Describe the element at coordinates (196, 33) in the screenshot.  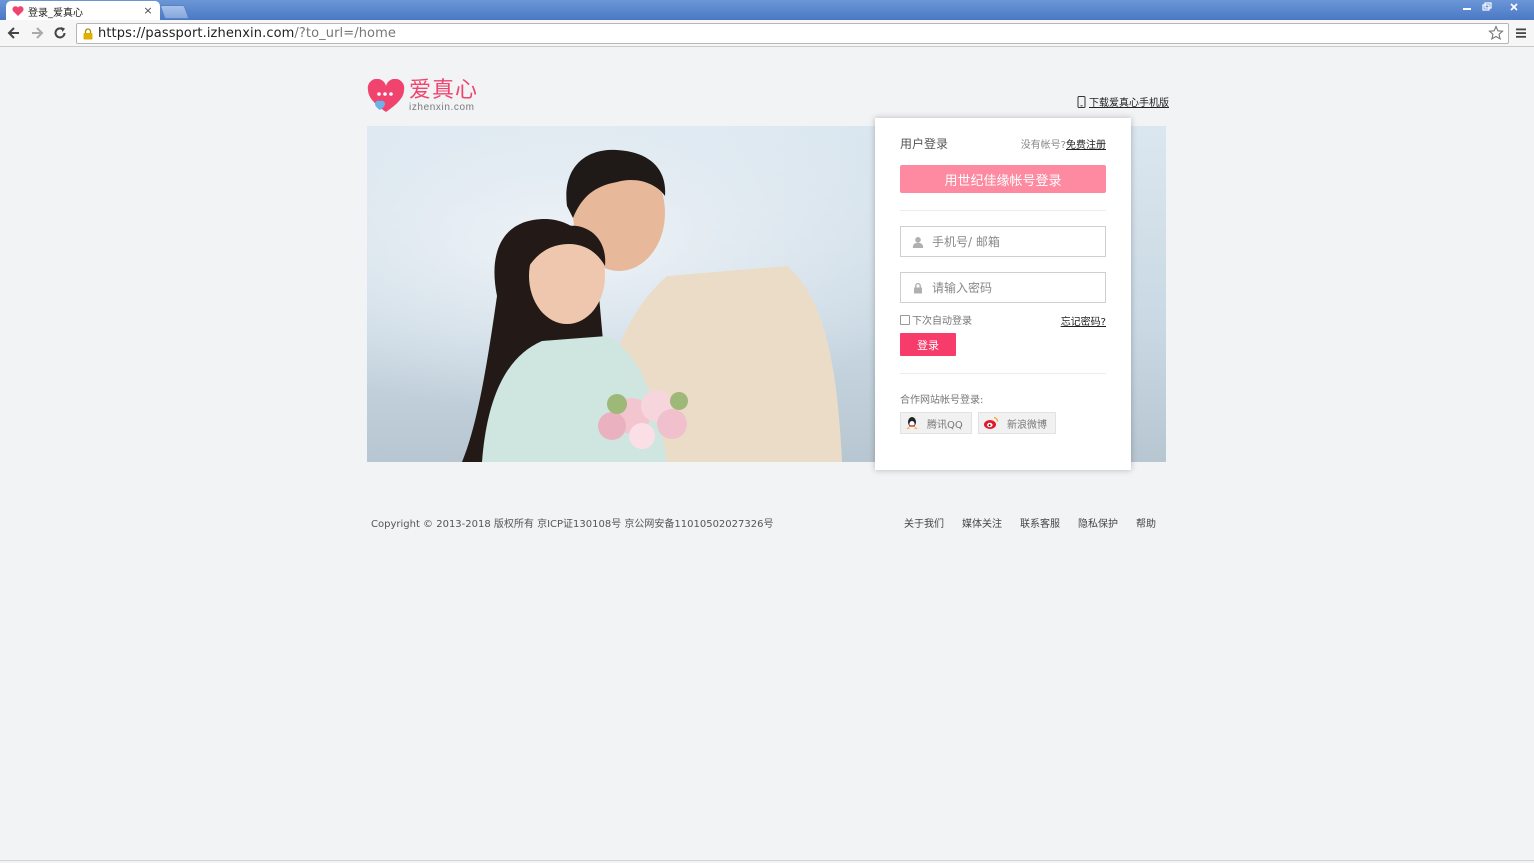
I see `url-host: https://passport.izhenxin.com` at that location.